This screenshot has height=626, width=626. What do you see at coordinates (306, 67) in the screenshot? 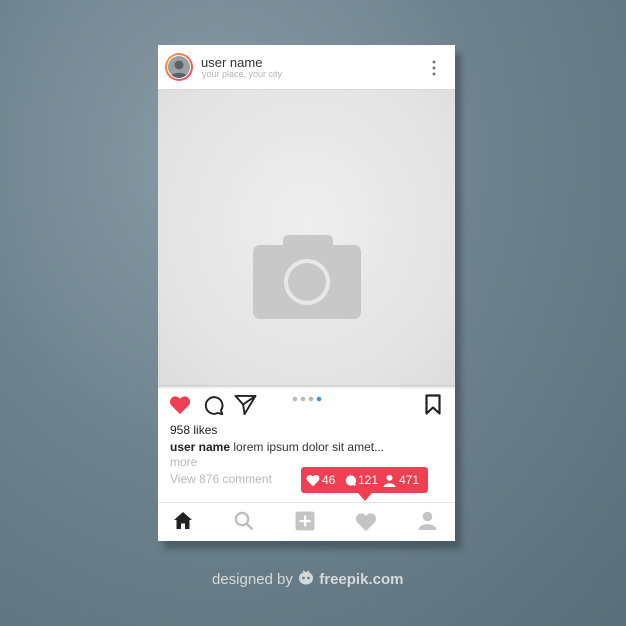
I see `post-header: user name your place, your city` at bounding box center [306, 67].